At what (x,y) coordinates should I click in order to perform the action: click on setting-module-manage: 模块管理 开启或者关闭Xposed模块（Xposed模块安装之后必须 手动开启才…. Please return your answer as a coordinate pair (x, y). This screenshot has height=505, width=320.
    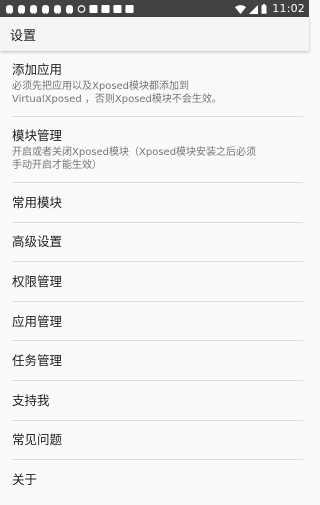
    Looking at the image, I should click on (154, 150).